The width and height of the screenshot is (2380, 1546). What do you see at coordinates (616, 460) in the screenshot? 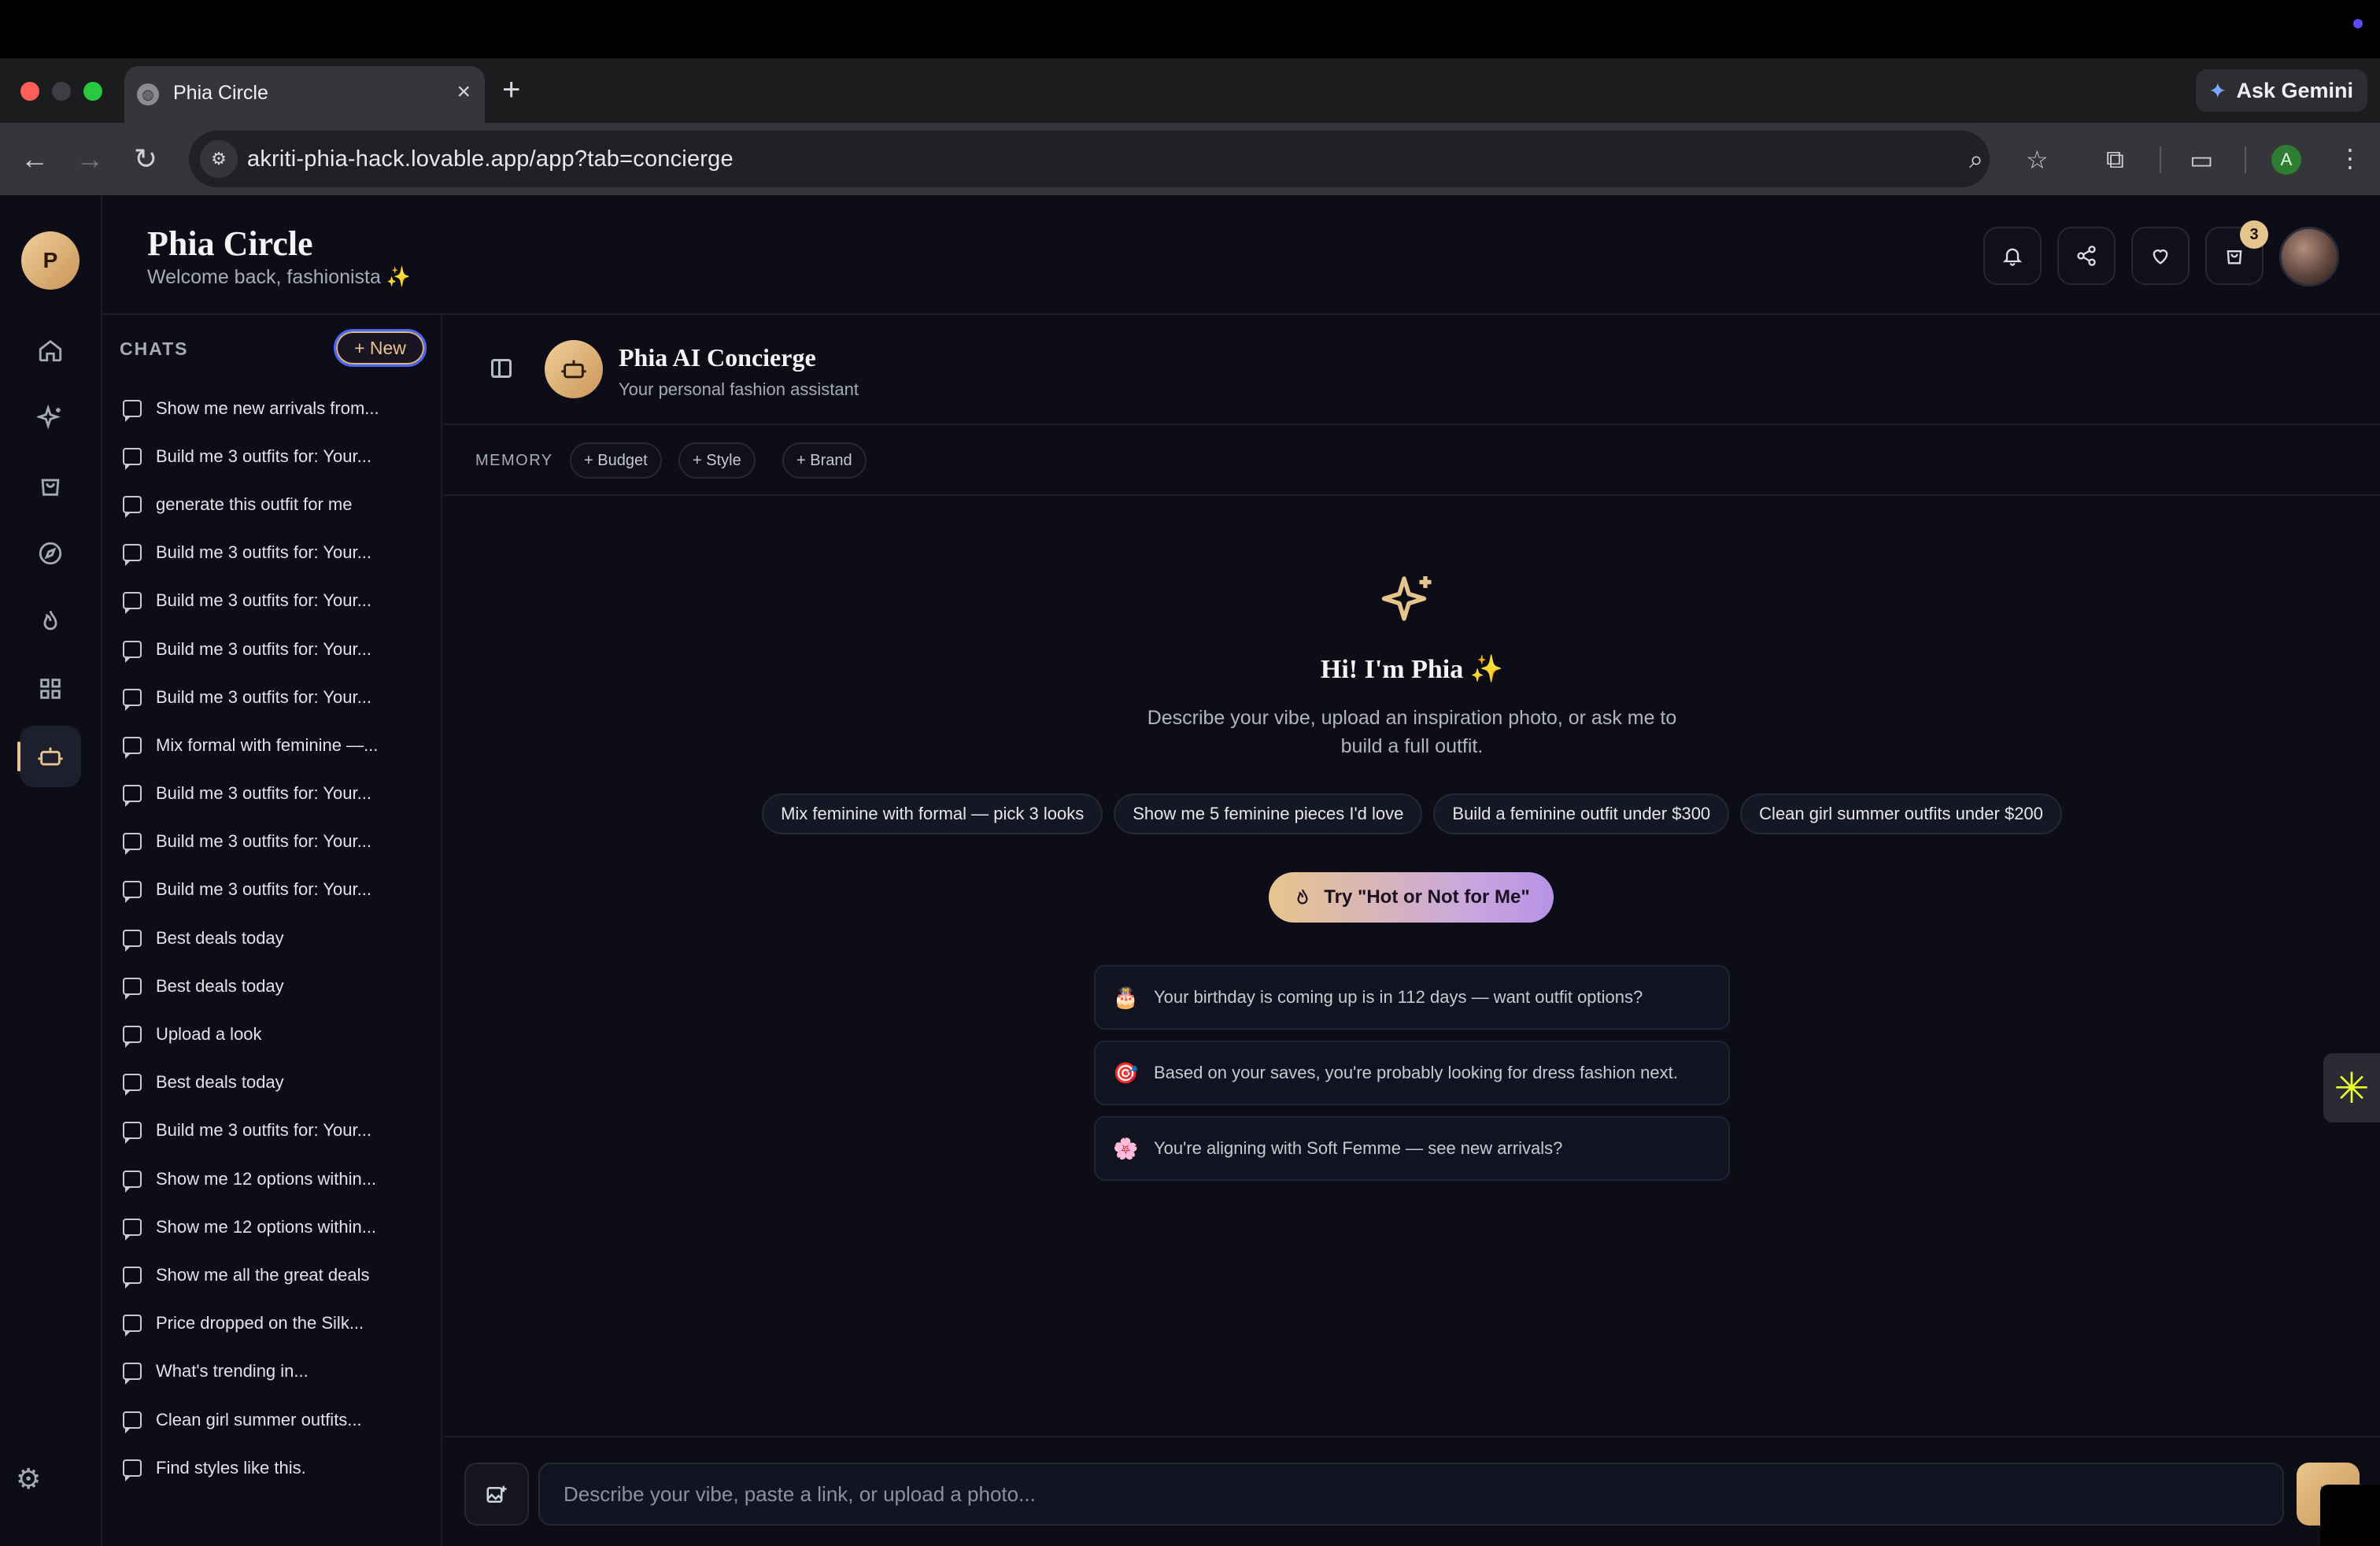
I see `memory-chip-budget: + Budget` at bounding box center [616, 460].